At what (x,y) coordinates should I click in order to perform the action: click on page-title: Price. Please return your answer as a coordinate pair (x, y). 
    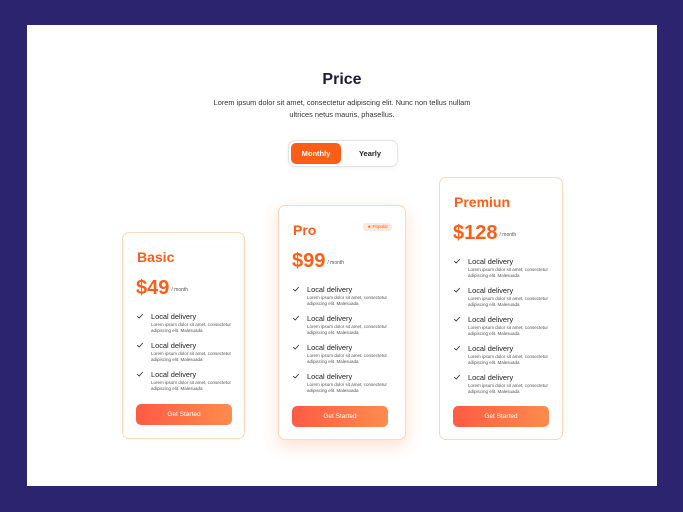
    Looking at the image, I should click on (342, 79).